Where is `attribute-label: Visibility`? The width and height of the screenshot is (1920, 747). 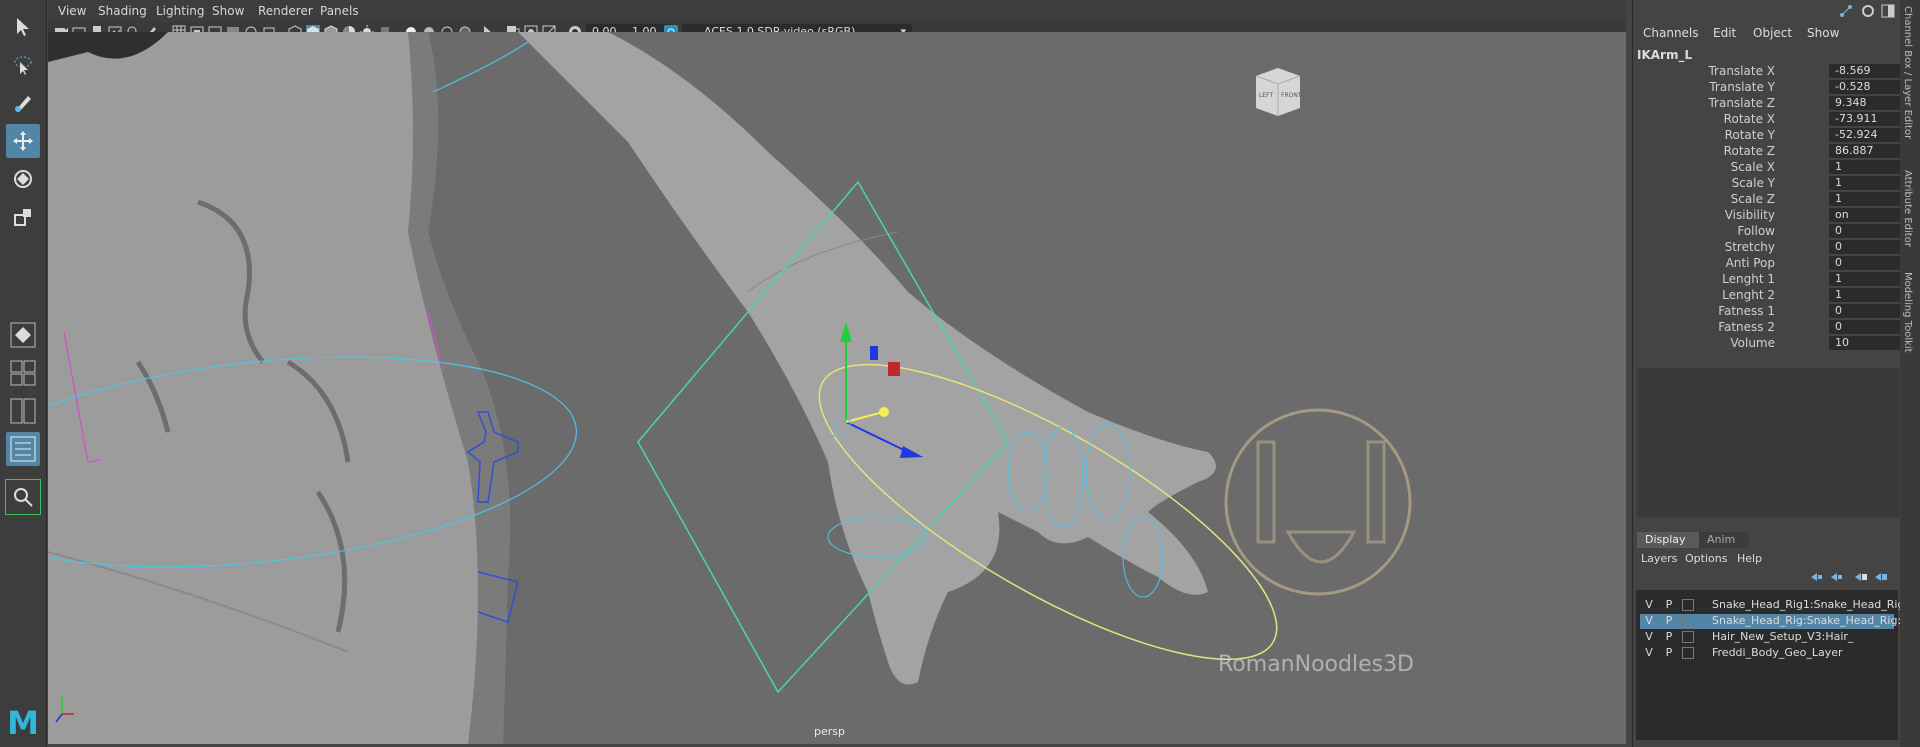 attribute-label: Visibility is located at coordinates (1749, 215).